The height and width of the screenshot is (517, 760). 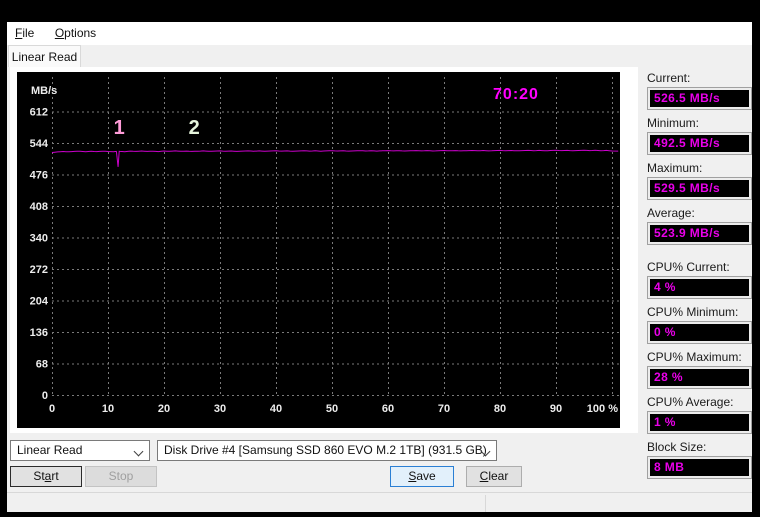 What do you see at coordinates (332, 409) in the screenshot?
I see `x-tick: 50` at bounding box center [332, 409].